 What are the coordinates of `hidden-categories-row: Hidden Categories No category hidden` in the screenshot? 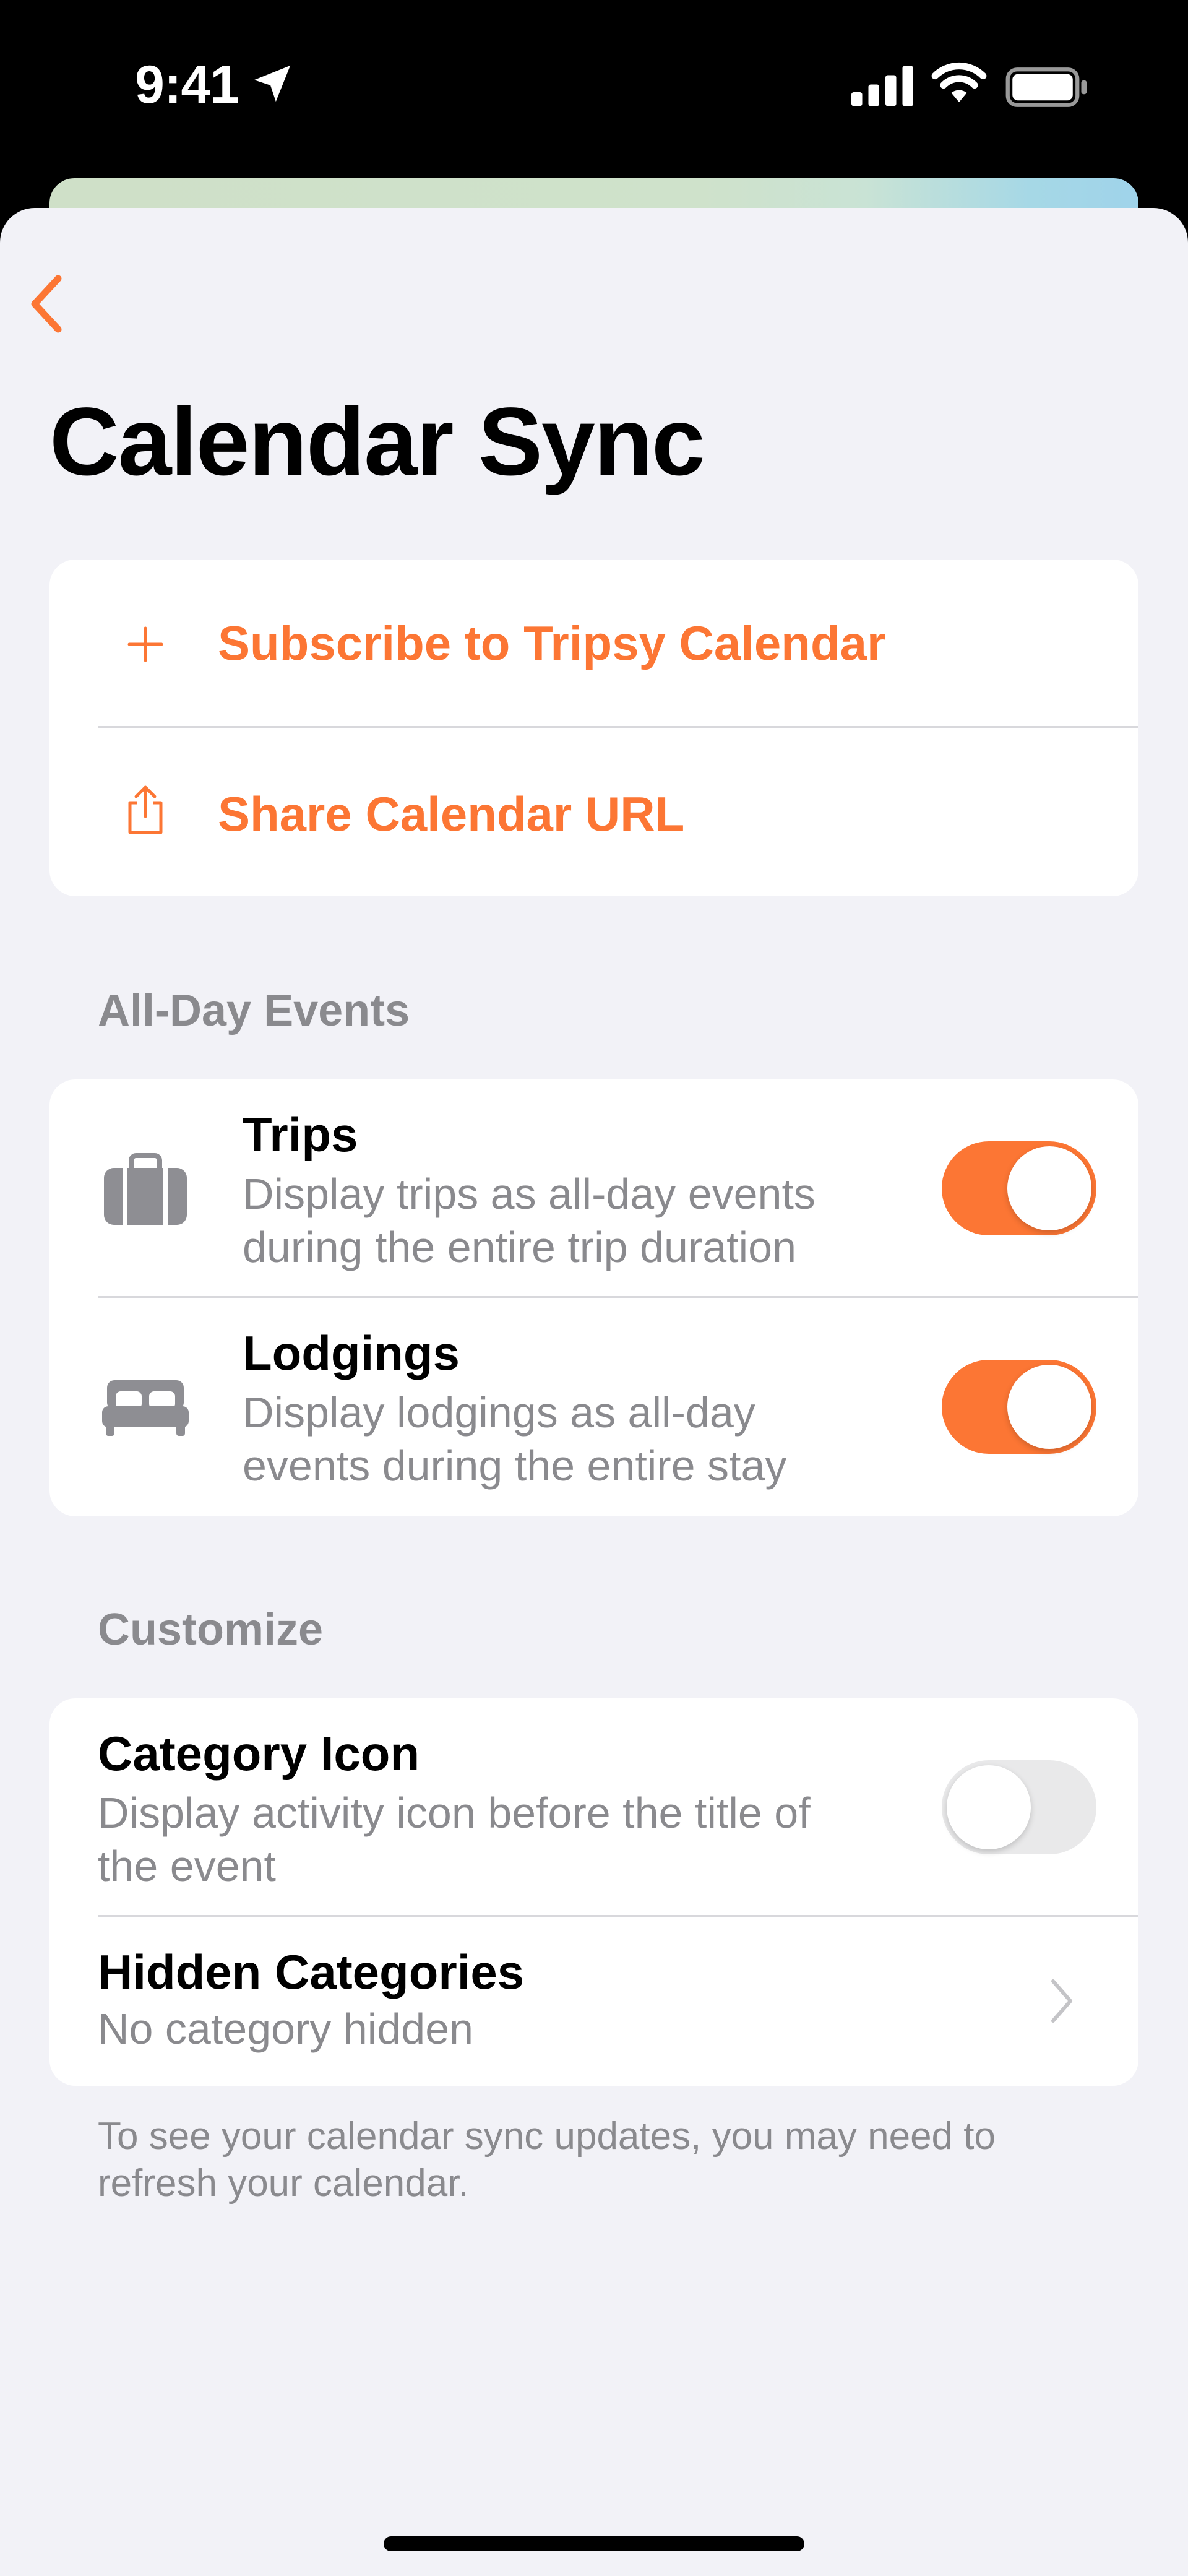 It's located at (594, 2001).